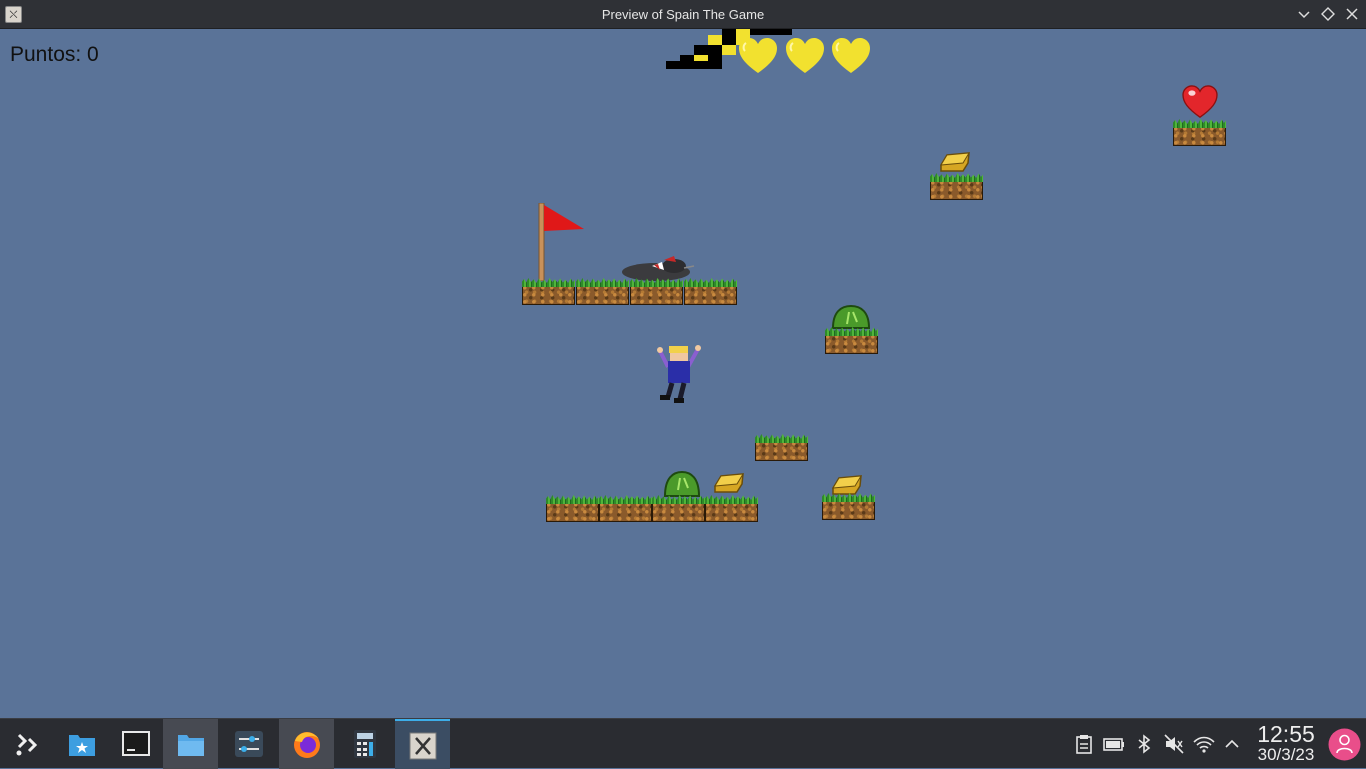 This screenshot has height=769, width=1366. I want to click on taskbar-firefox, so click(306, 744).